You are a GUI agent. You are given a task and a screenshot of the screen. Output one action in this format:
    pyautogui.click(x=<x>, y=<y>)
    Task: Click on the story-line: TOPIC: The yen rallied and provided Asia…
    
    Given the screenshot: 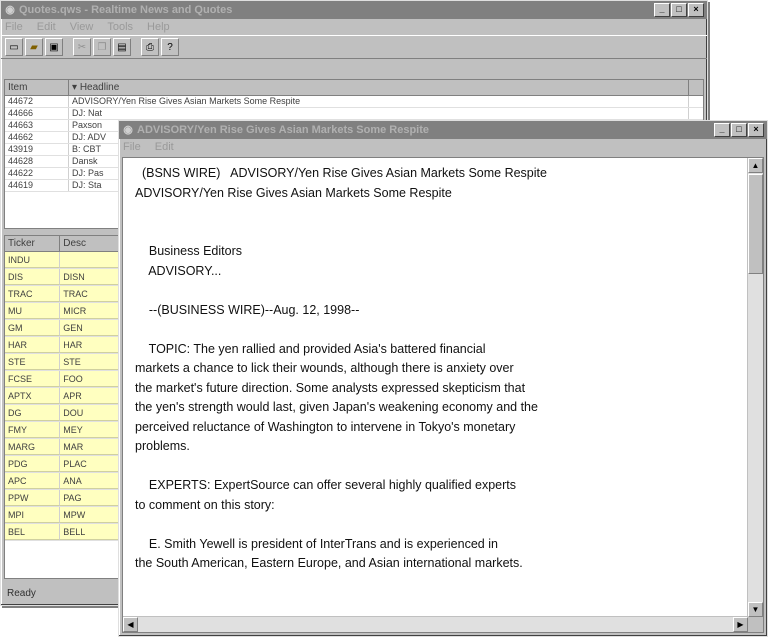 What is the action you would take?
    pyautogui.click(x=310, y=348)
    